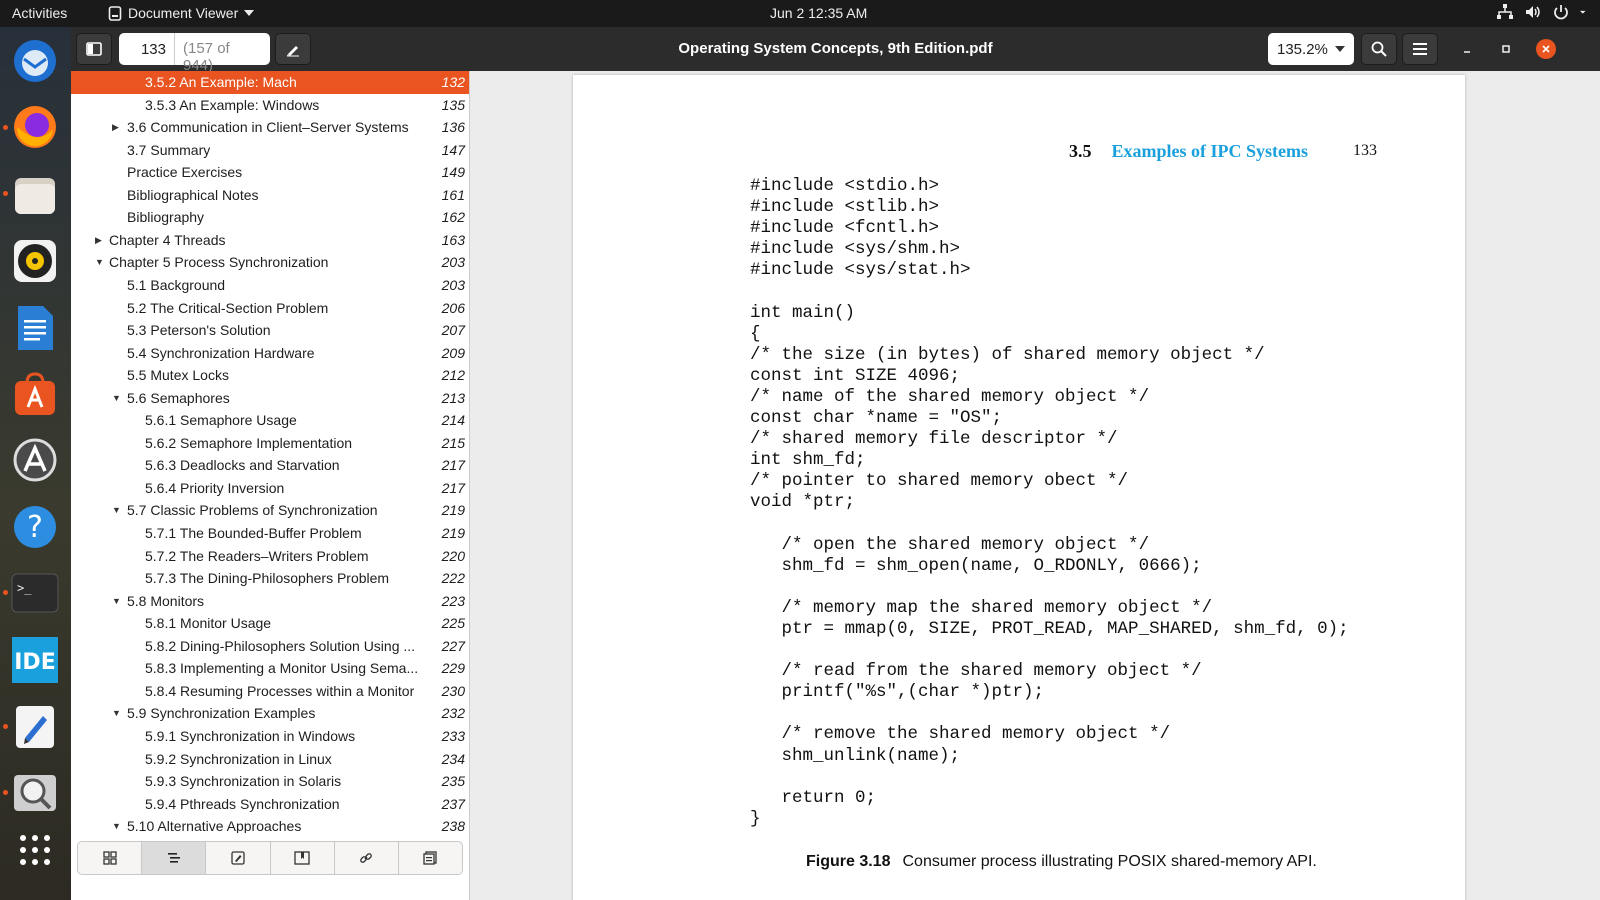 Image resolution: width=1600 pixels, height=900 pixels. I want to click on outline-item: 5.6.2 Semaphore Implementation 215, so click(270, 443).